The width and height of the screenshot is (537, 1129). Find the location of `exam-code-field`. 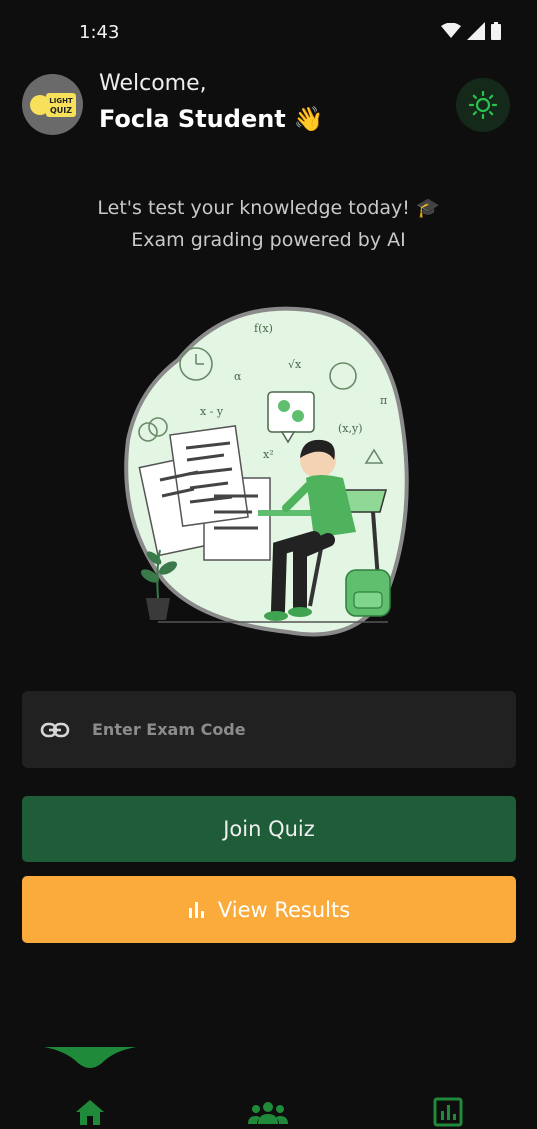

exam-code-field is located at coordinates (269, 729).